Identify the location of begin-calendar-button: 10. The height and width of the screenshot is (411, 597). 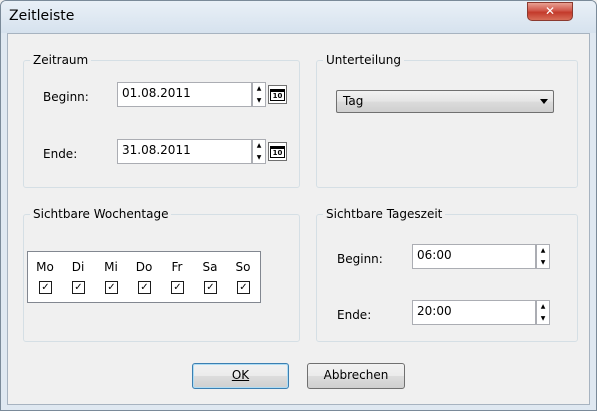
(277, 94).